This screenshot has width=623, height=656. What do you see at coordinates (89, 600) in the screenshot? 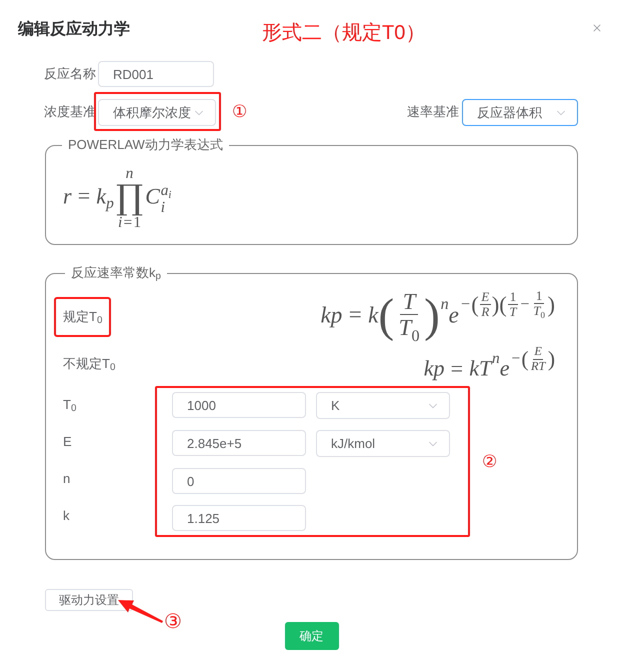
I see `driving-force-button: 驱动力设置` at bounding box center [89, 600].